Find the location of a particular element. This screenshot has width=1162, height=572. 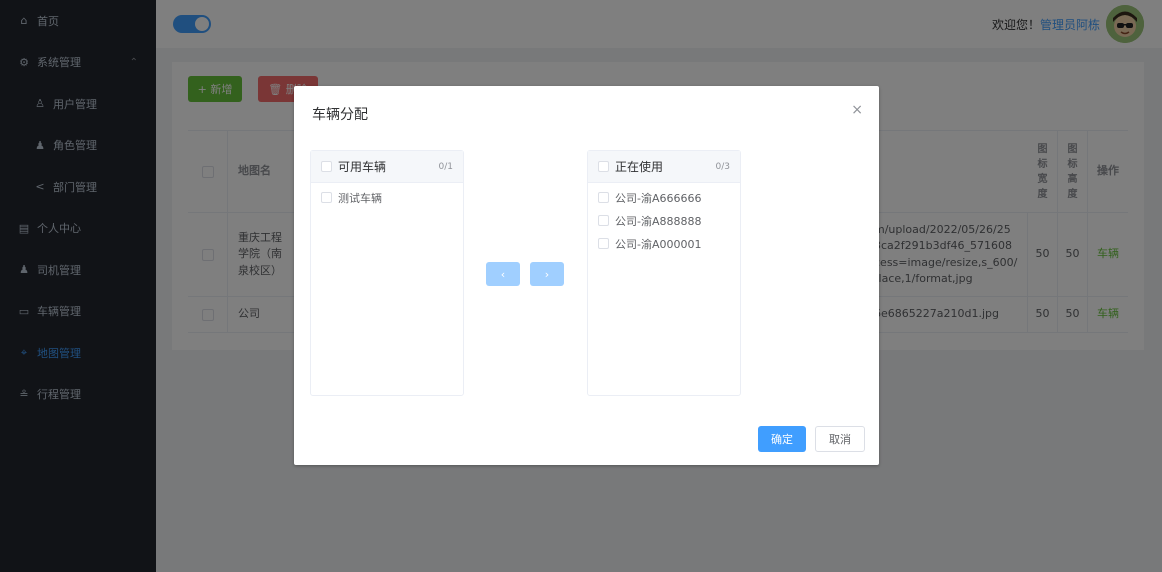

confirm-button: 确定 is located at coordinates (782, 439).